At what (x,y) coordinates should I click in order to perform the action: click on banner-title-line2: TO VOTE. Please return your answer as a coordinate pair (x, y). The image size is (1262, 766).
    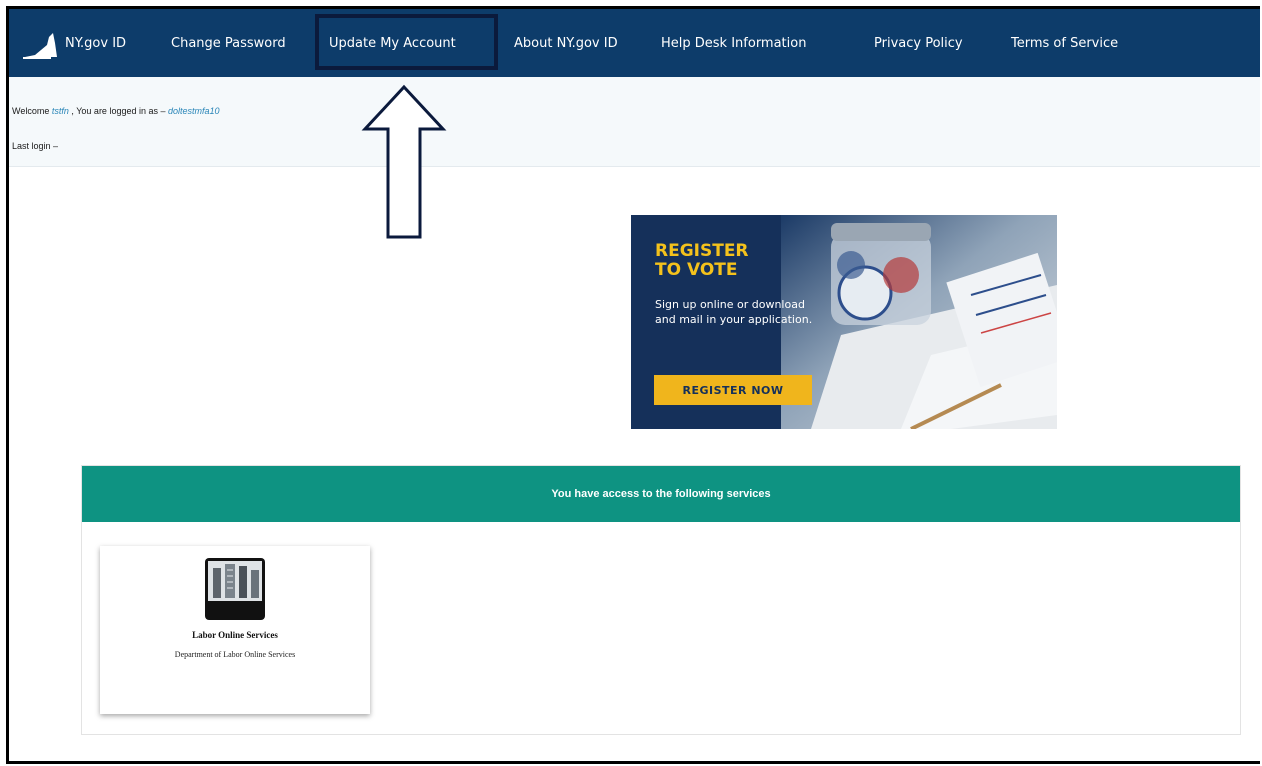
    Looking at the image, I should click on (696, 270).